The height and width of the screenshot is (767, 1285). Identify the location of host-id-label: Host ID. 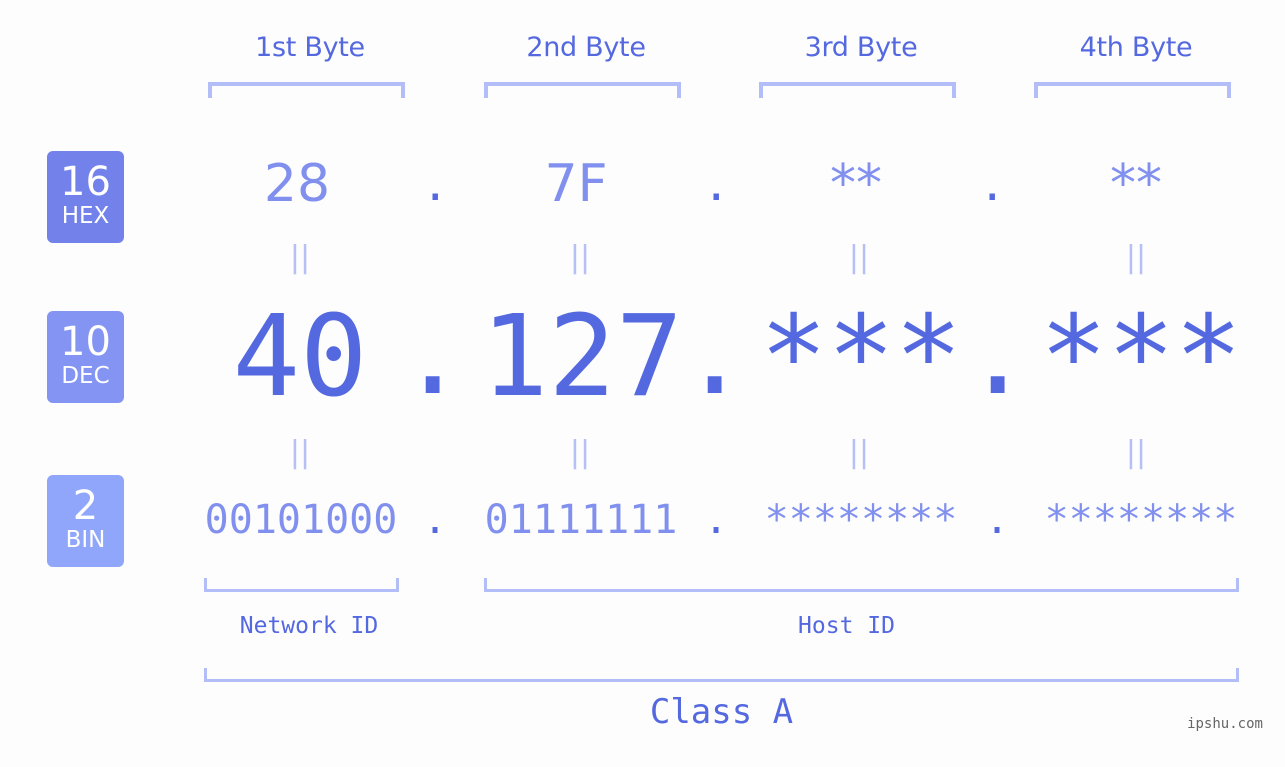
(846, 626).